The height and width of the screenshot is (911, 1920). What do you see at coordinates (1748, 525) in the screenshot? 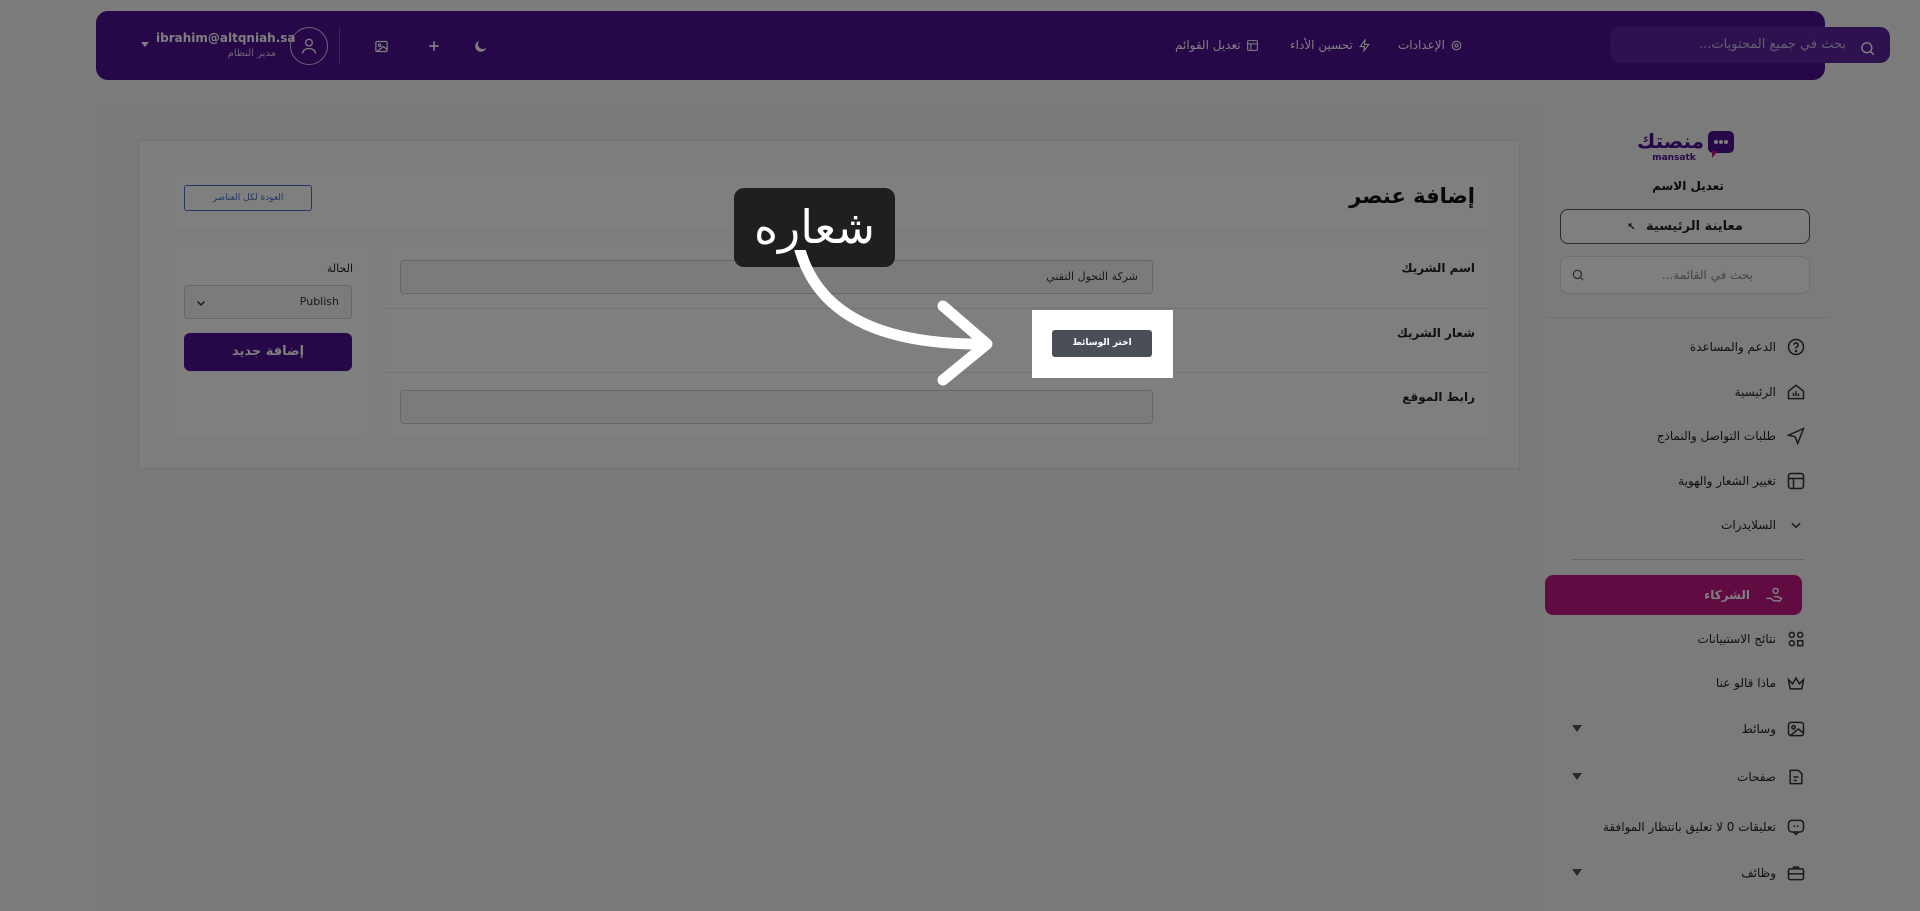
I see `sidebar-item-label: السلايدرات` at bounding box center [1748, 525].